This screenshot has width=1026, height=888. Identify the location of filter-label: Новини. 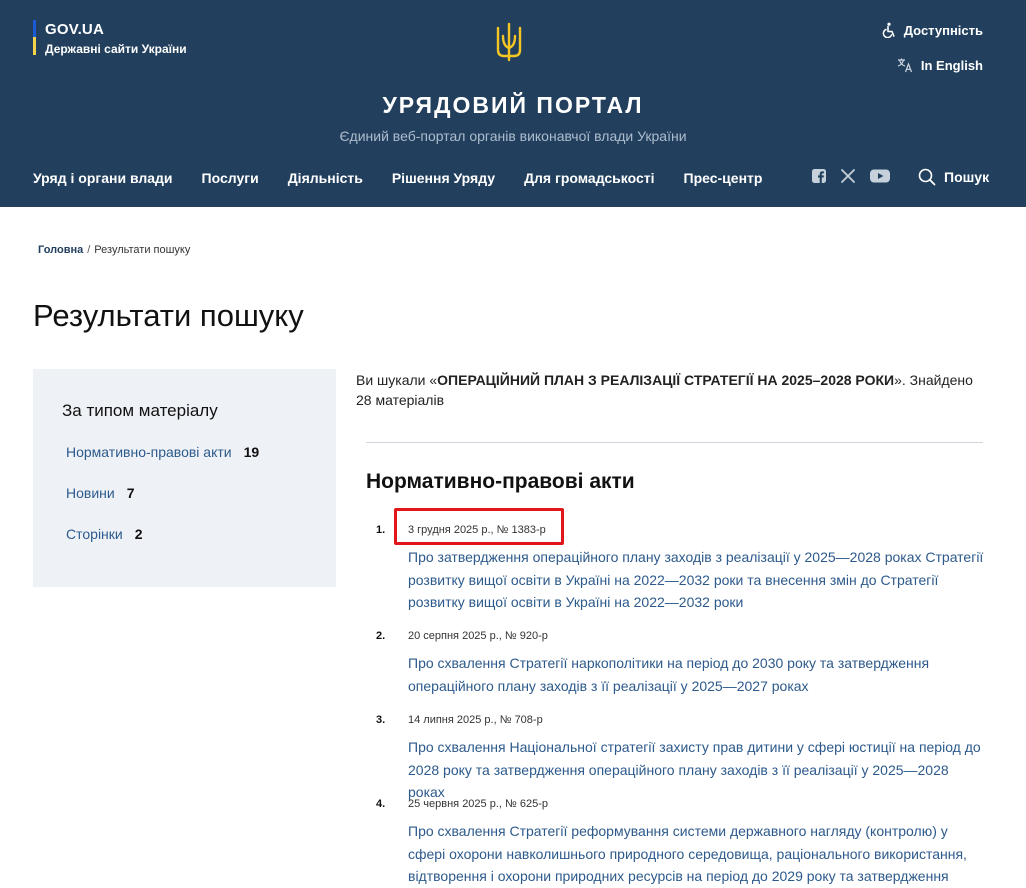
(90, 493).